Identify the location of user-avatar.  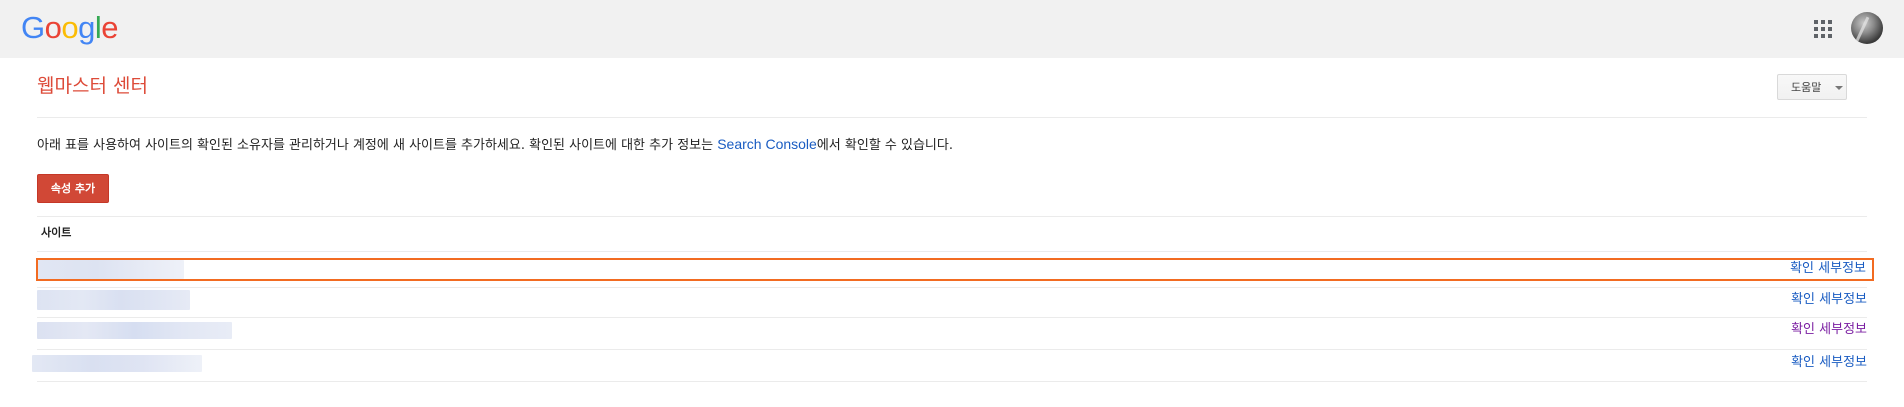
(1867, 28).